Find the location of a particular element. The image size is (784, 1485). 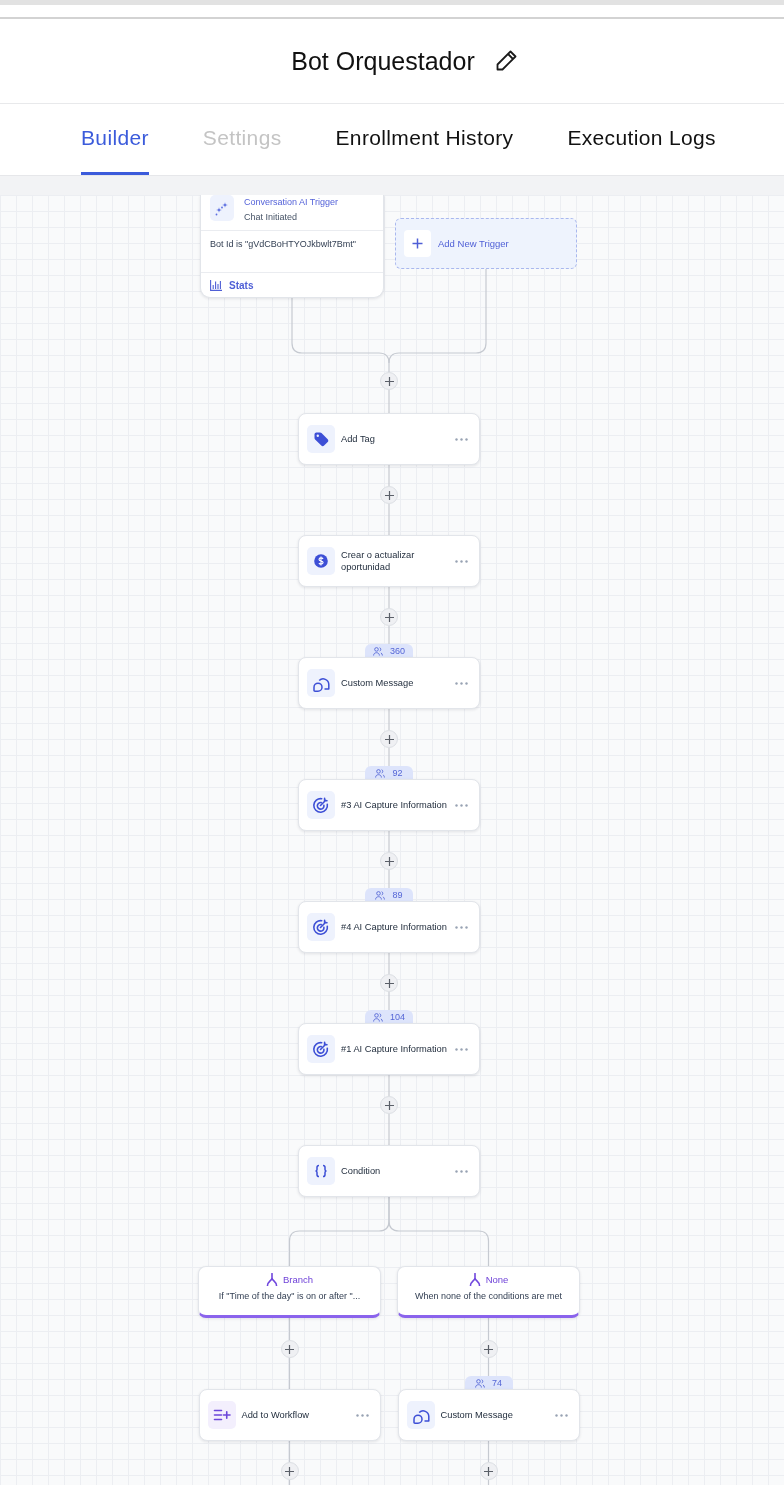

sparkle-icon is located at coordinates (222, 208).